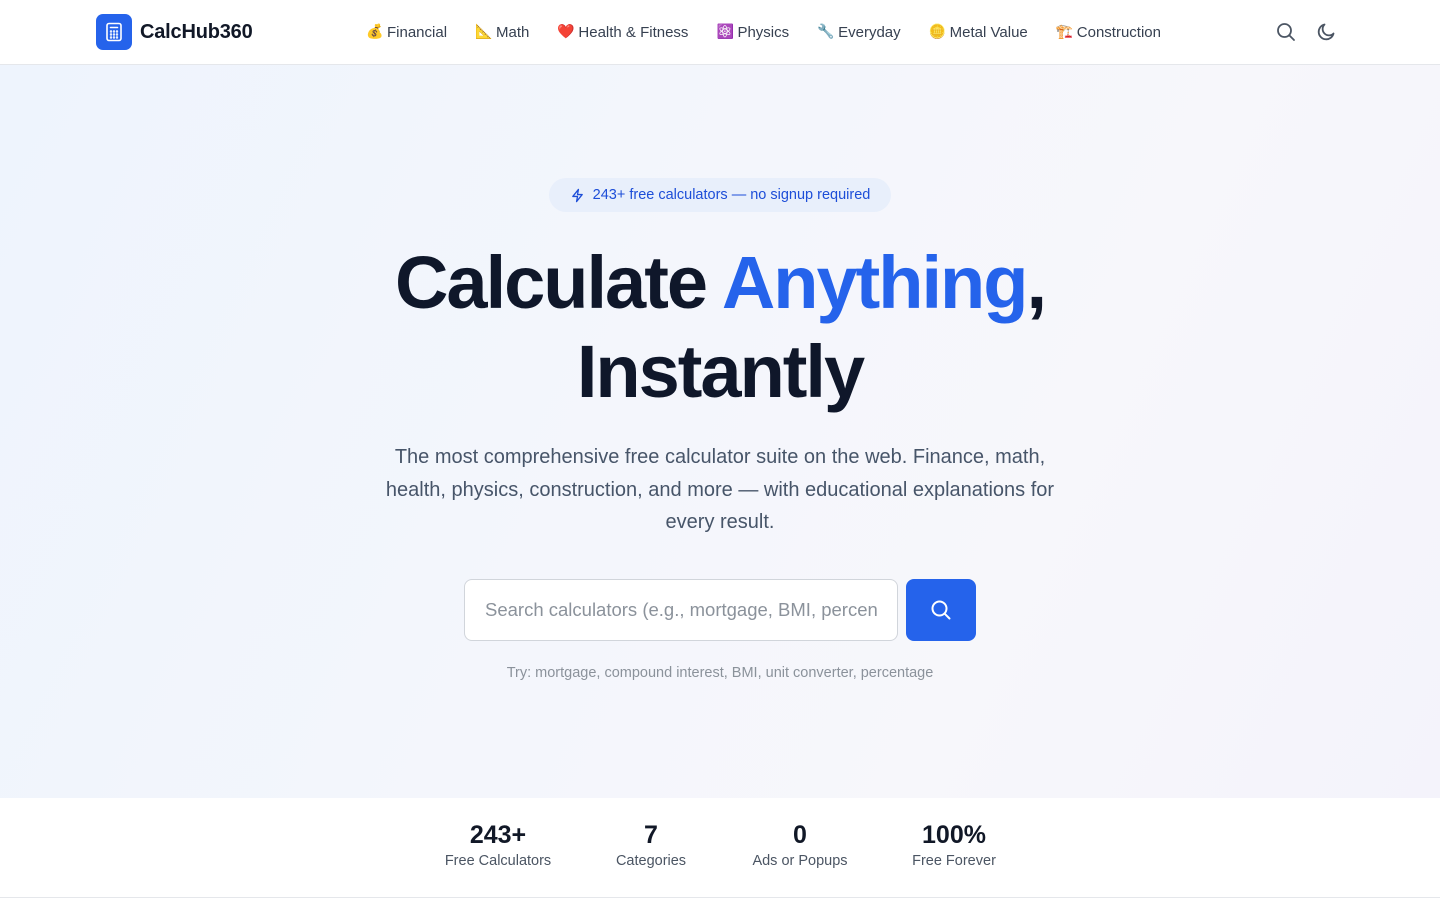 The width and height of the screenshot is (1440, 900). Describe the element at coordinates (937, 32) in the screenshot. I see `coin-icon: 🪙` at that location.